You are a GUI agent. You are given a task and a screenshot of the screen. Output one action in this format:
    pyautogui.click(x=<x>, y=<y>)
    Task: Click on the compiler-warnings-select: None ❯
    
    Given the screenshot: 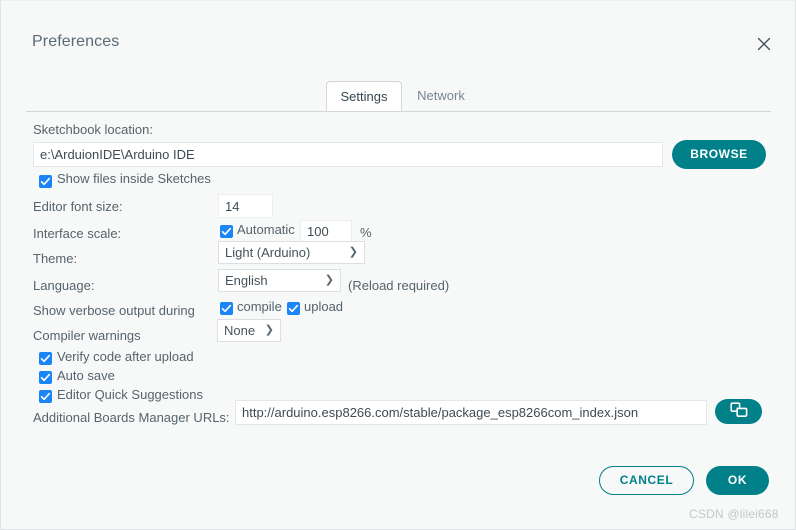 What is the action you would take?
    pyautogui.click(x=249, y=330)
    